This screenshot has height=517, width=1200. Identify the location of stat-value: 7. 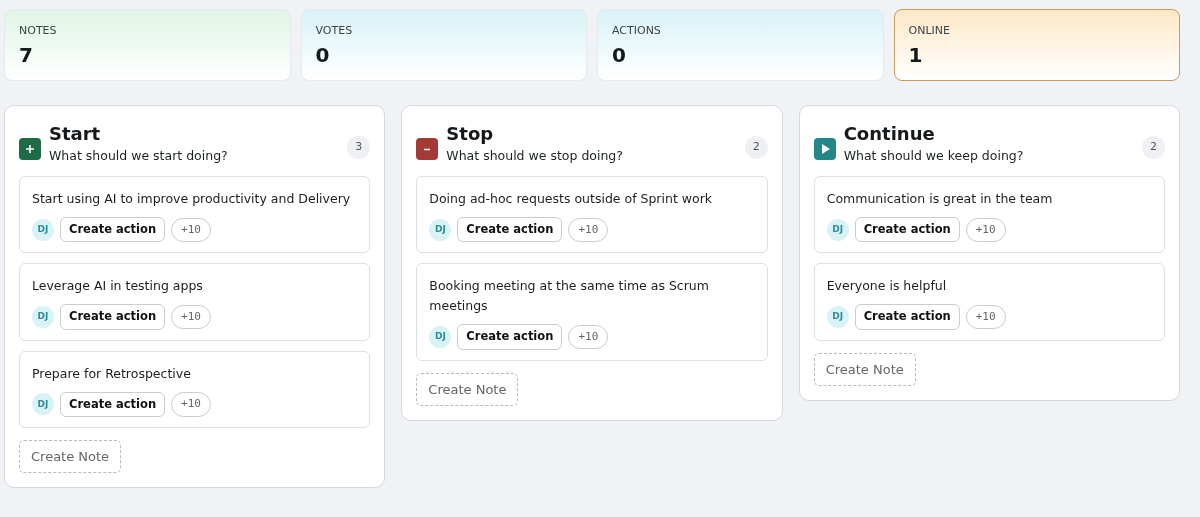
(26, 54).